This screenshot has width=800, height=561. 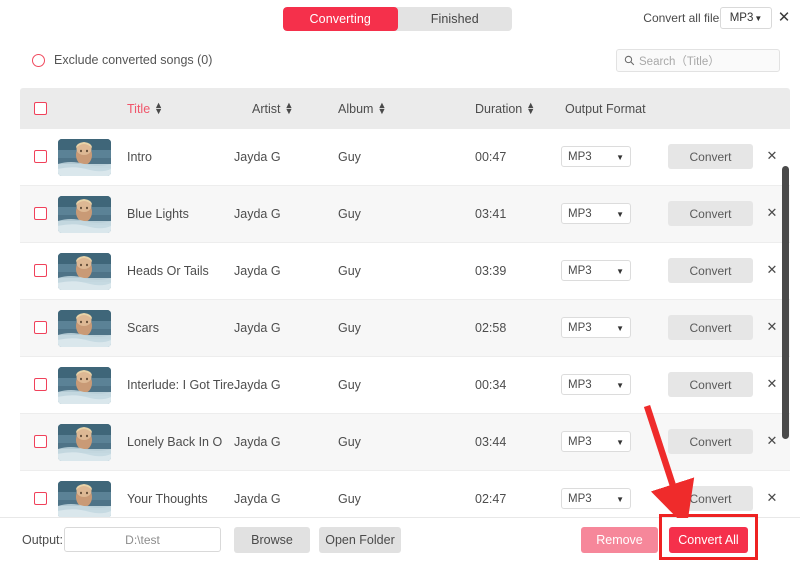 I want to click on table-scrollbar, so click(x=785, y=323).